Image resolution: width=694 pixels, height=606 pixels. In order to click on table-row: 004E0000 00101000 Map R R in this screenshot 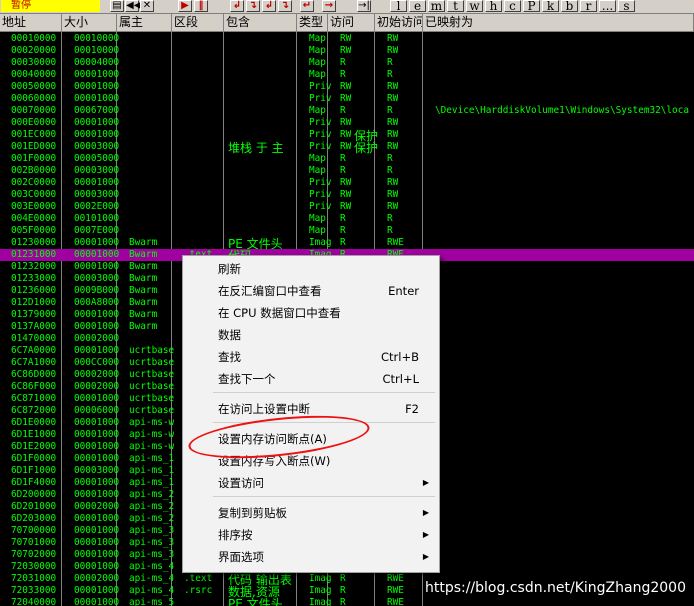, I will do `click(347, 219)`.